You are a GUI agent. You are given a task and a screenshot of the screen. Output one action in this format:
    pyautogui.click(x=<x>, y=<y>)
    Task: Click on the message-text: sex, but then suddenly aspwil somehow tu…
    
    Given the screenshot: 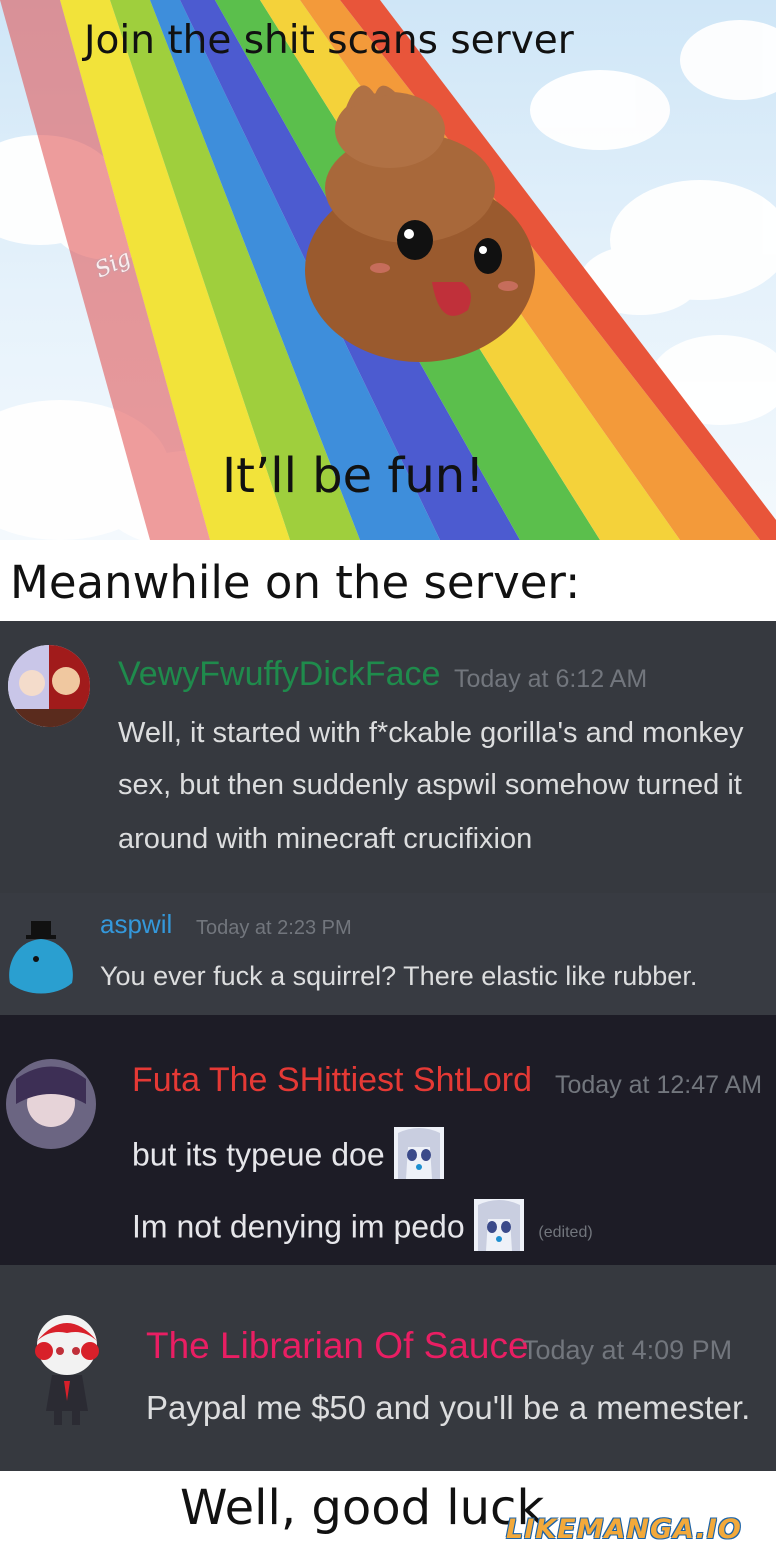 What is the action you would take?
    pyautogui.click(x=430, y=785)
    